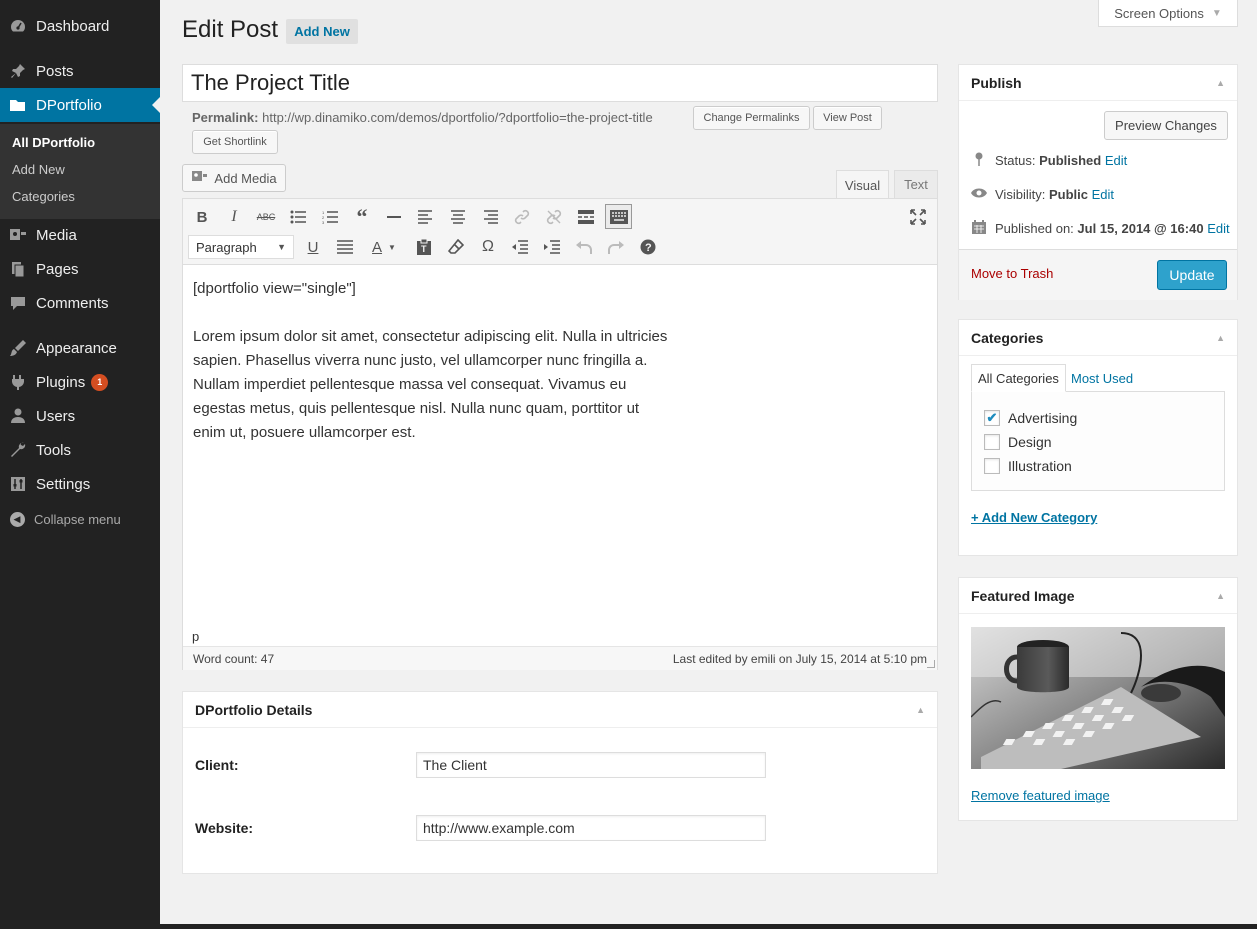 Image resolution: width=1257 pixels, height=929 pixels. Describe the element at coordinates (1218, 228) in the screenshot. I see `edit-date-link: Edit` at that location.